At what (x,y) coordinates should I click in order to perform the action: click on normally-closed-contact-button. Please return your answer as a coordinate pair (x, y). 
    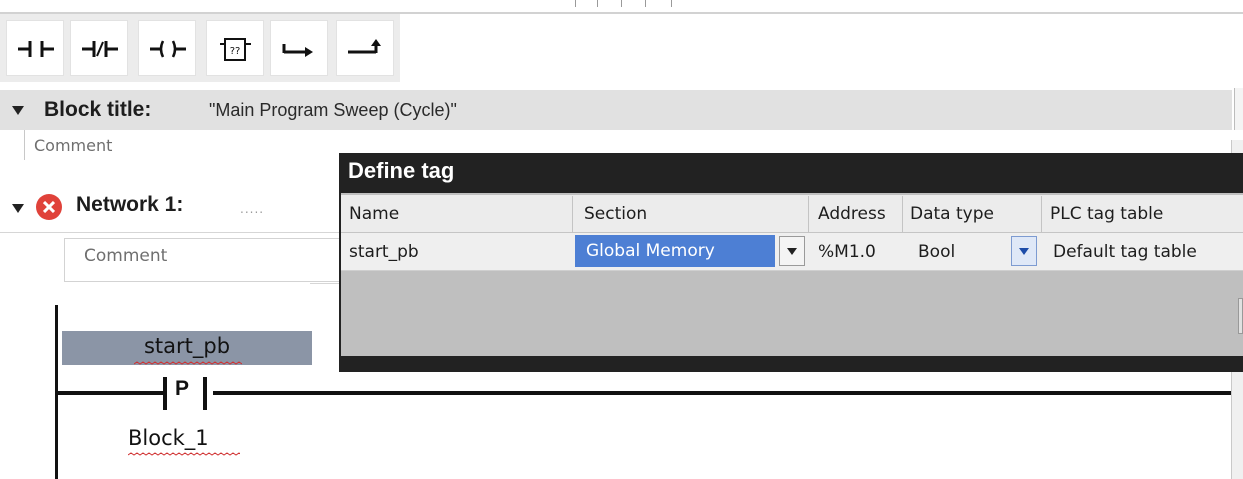
    Looking at the image, I should click on (99, 48).